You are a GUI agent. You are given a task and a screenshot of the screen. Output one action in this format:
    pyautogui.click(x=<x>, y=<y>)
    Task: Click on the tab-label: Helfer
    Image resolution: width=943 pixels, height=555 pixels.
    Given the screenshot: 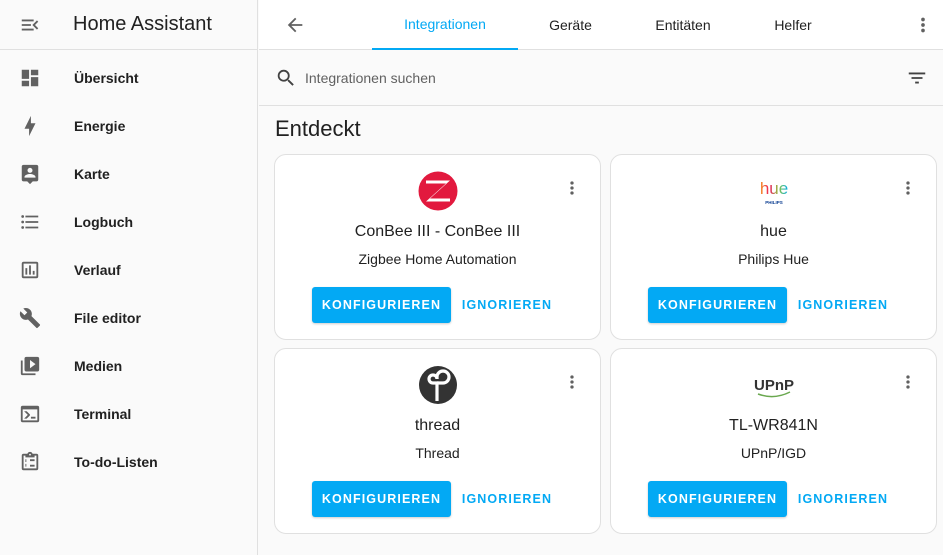 What is the action you would take?
    pyautogui.click(x=793, y=25)
    